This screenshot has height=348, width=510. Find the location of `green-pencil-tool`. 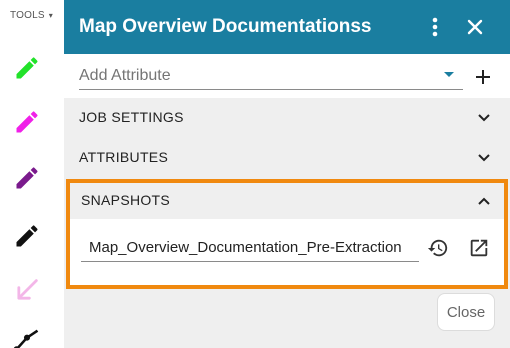

green-pencil-tool is located at coordinates (27, 68).